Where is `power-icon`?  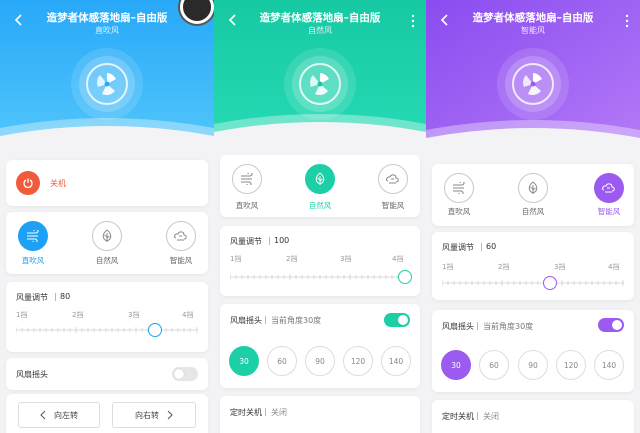 power-icon is located at coordinates (28, 183).